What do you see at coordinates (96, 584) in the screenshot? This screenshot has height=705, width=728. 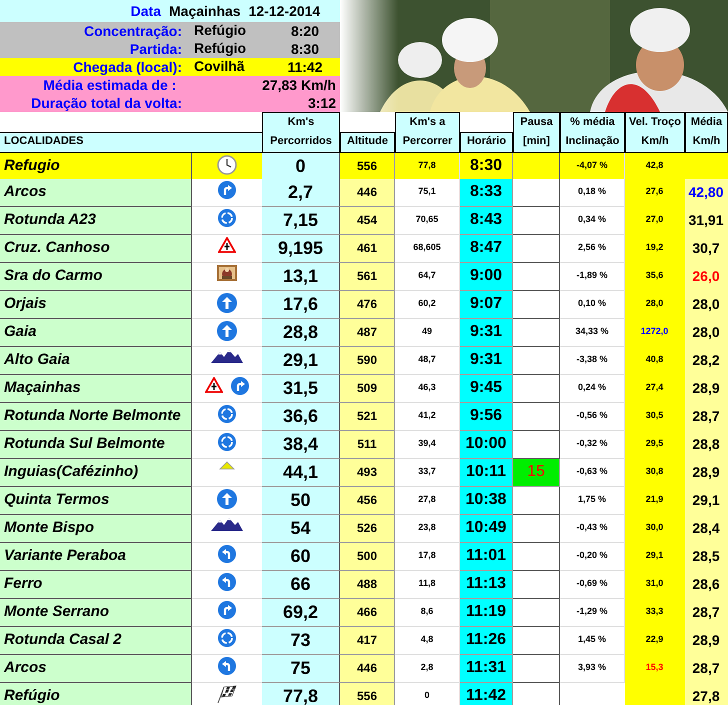 I see `place-name: Ferro` at bounding box center [96, 584].